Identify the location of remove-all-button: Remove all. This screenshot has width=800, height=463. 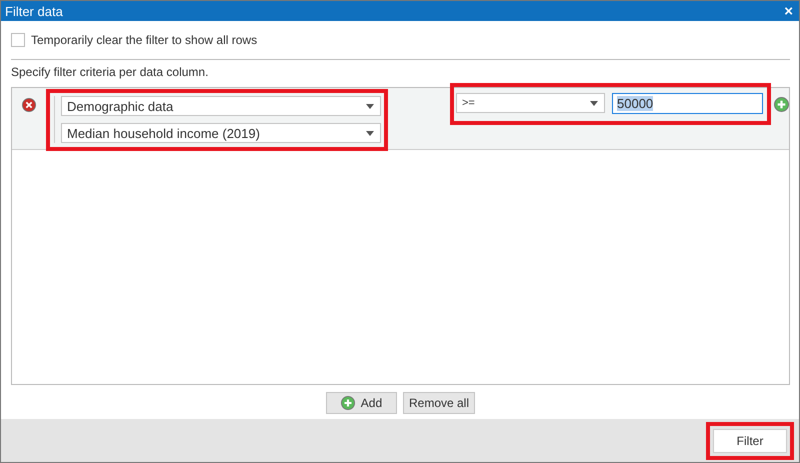
(439, 403).